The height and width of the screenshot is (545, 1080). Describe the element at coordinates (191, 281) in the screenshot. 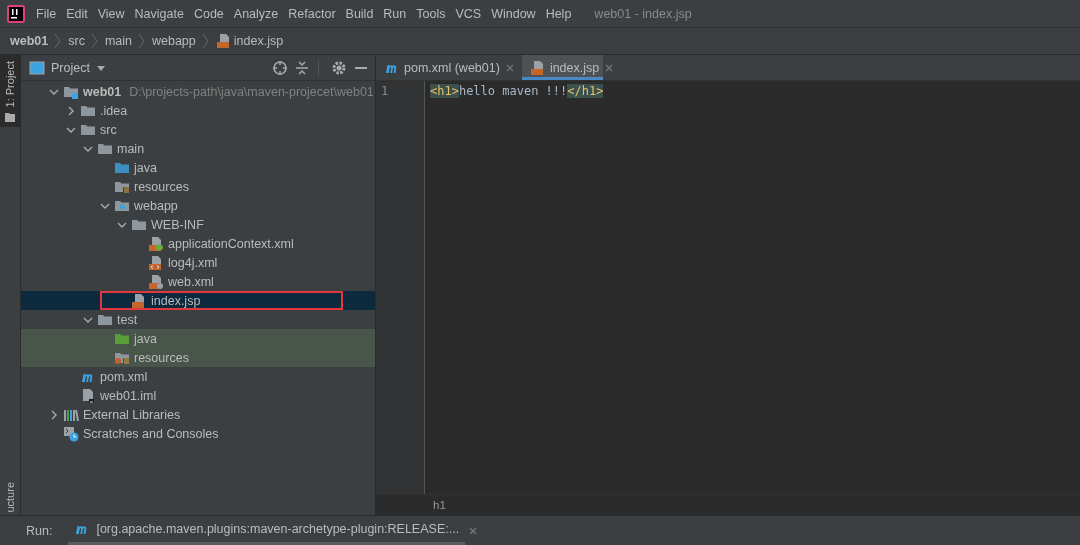

I see `tree-label: web.xml` at that location.